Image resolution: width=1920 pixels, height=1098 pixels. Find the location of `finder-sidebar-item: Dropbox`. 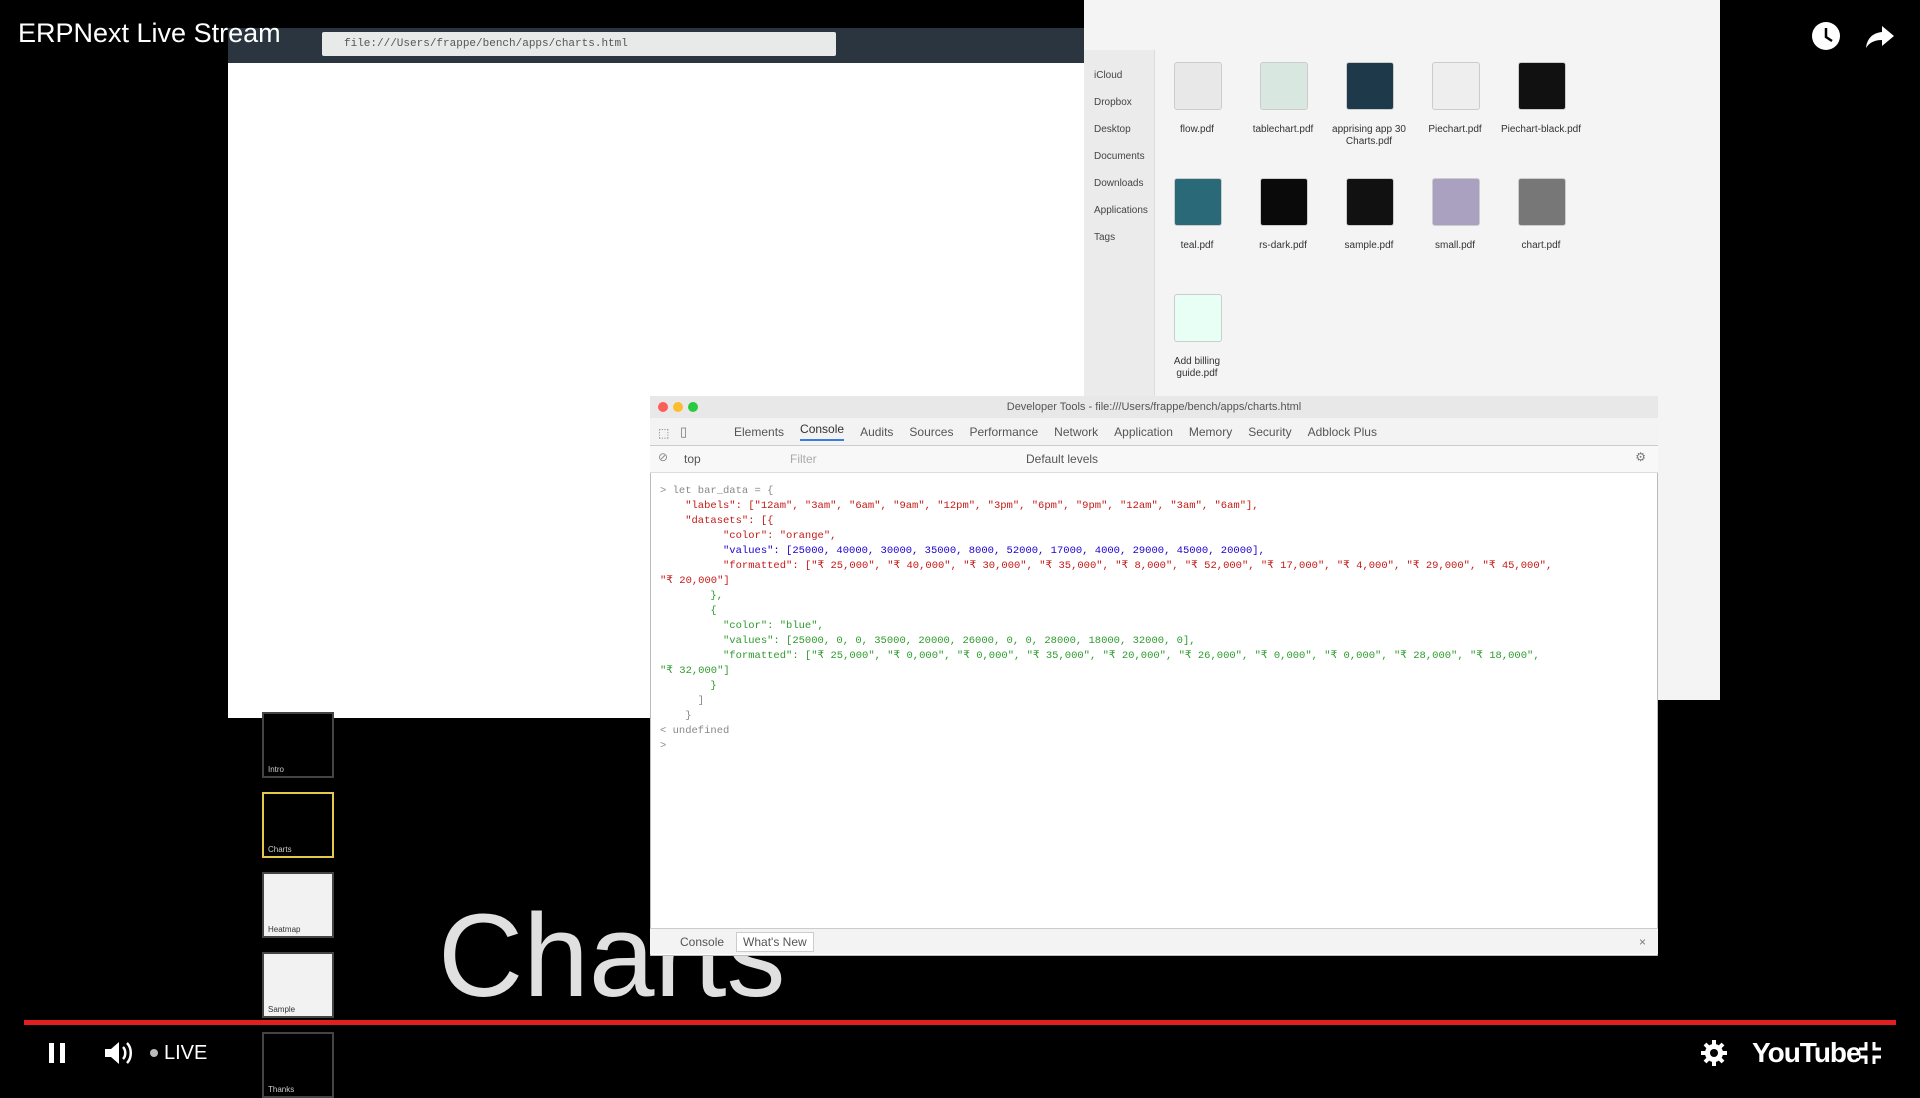

finder-sidebar-item: Dropbox is located at coordinates (1113, 102).